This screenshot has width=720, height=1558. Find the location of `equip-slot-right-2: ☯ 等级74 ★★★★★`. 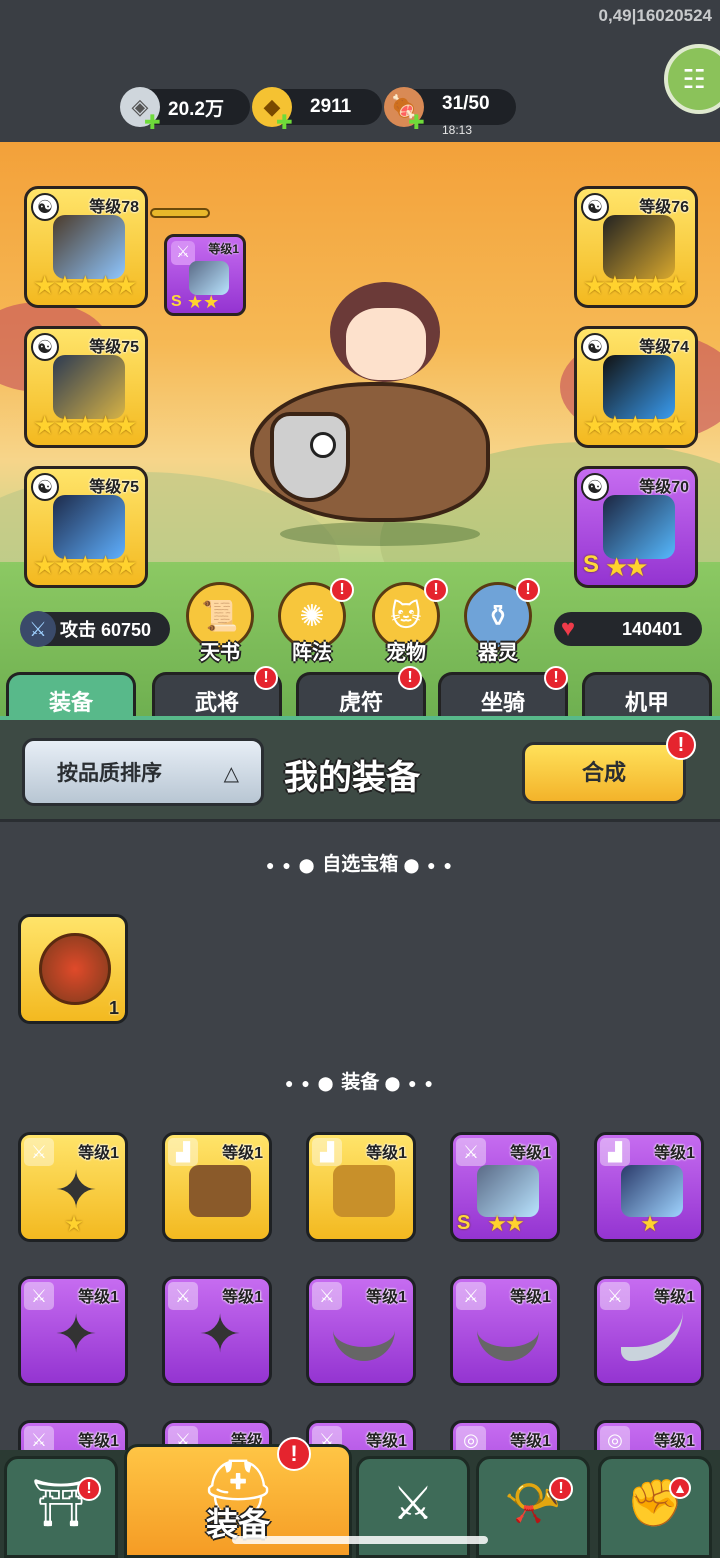

equip-slot-right-2: ☯ 等级74 ★★★★★ is located at coordinates (636, 387).